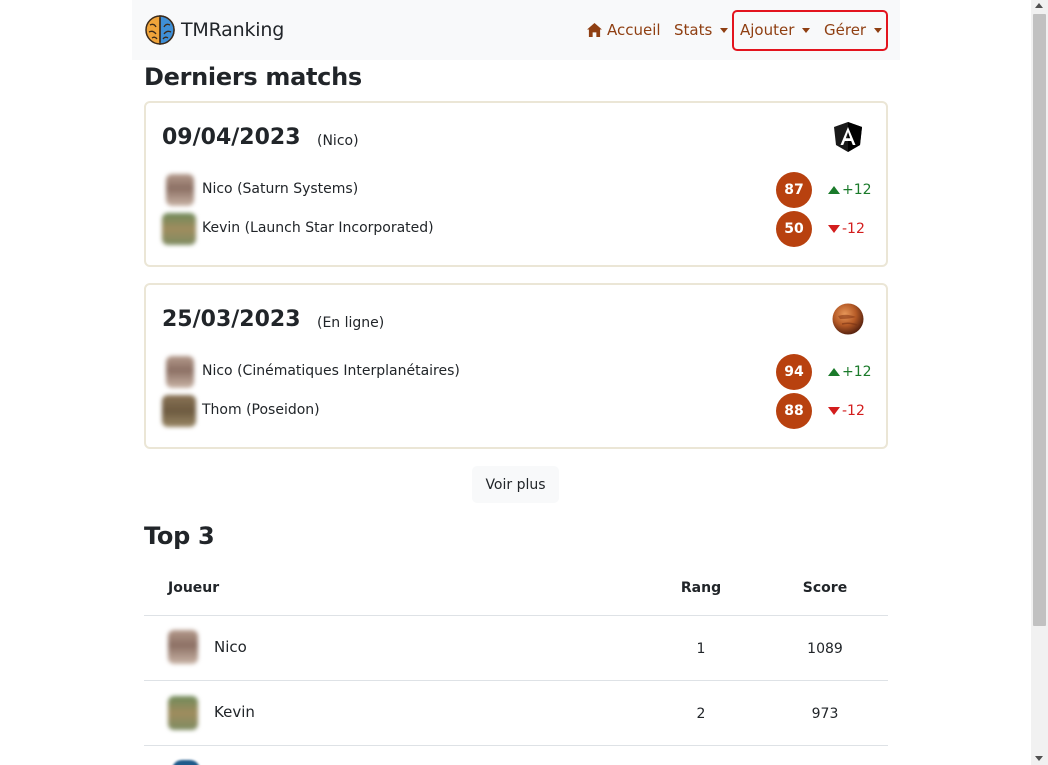 Image resolution: width=1048 pixels, height=765 pixels. What do you see at coordinates (825, 649) in the screenshot?
I see `player-score: 1089` at bounding box center [825, 649].